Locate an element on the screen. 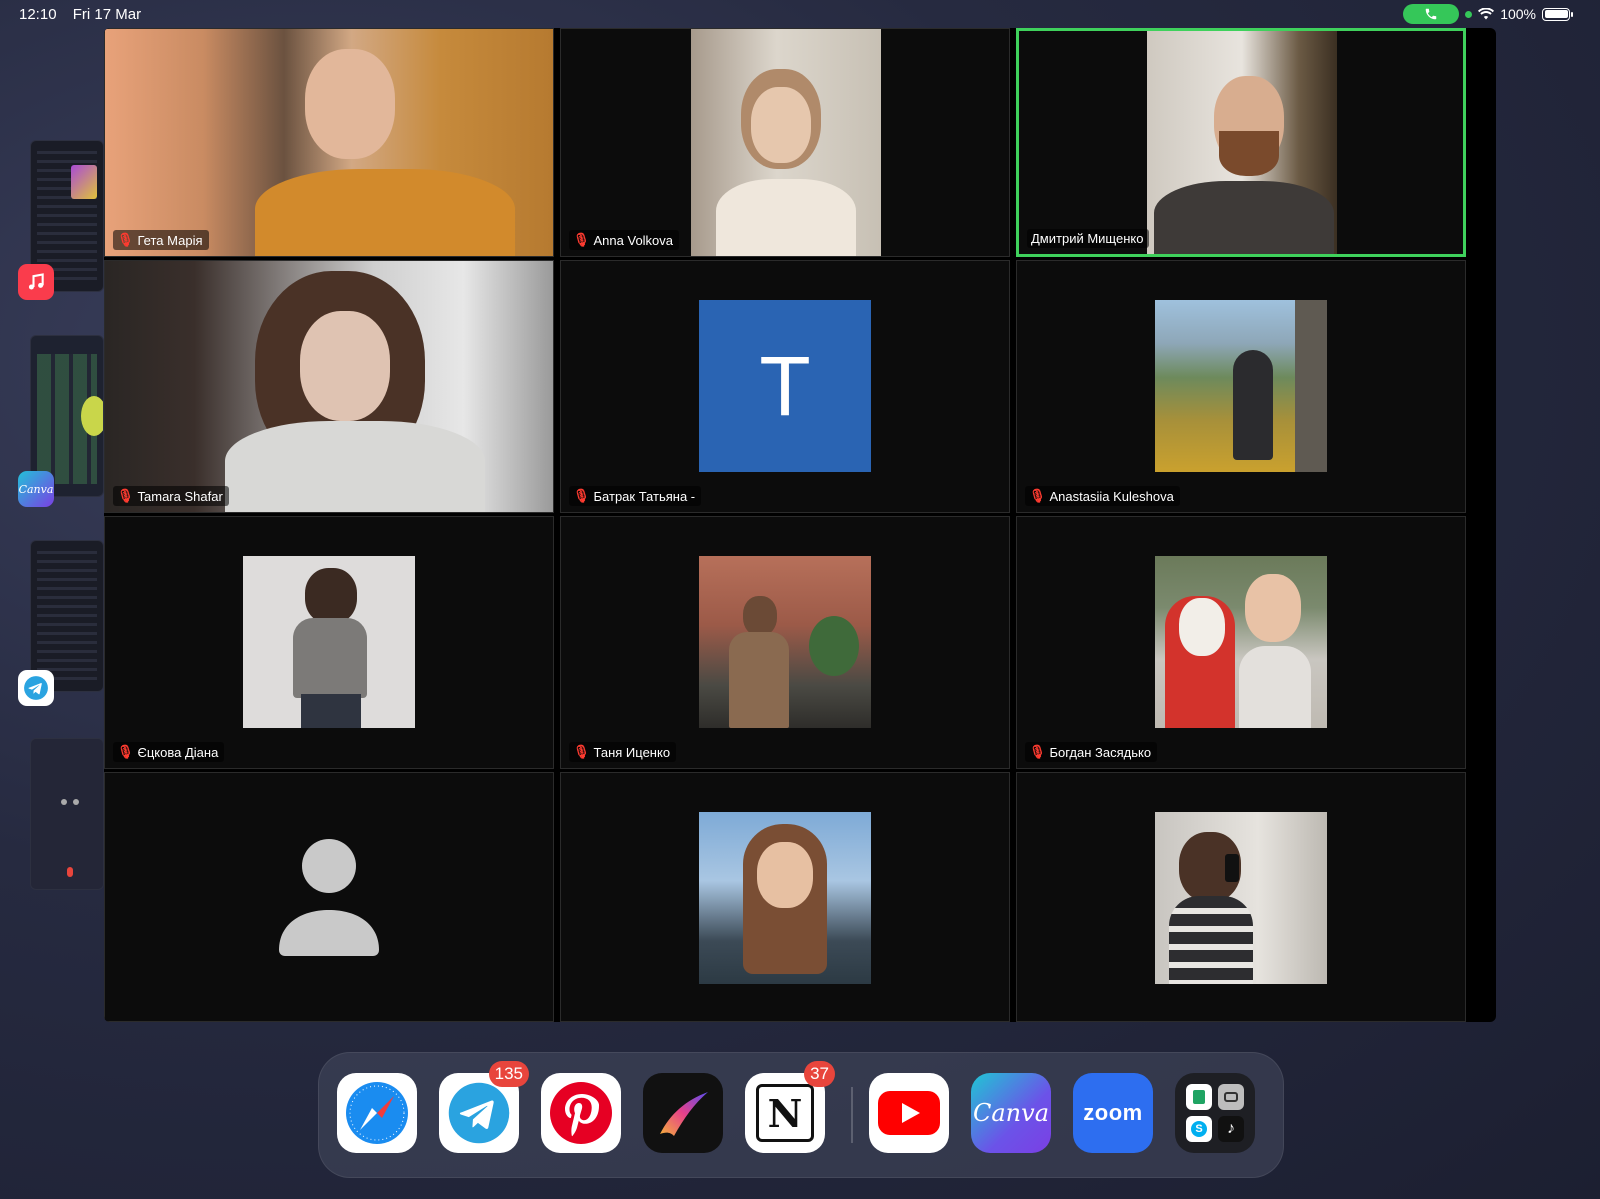 The width and height of the screenshot is (1600, 1199). participant-name: Батрак Татьяна - is located at coordinates (644, 496).